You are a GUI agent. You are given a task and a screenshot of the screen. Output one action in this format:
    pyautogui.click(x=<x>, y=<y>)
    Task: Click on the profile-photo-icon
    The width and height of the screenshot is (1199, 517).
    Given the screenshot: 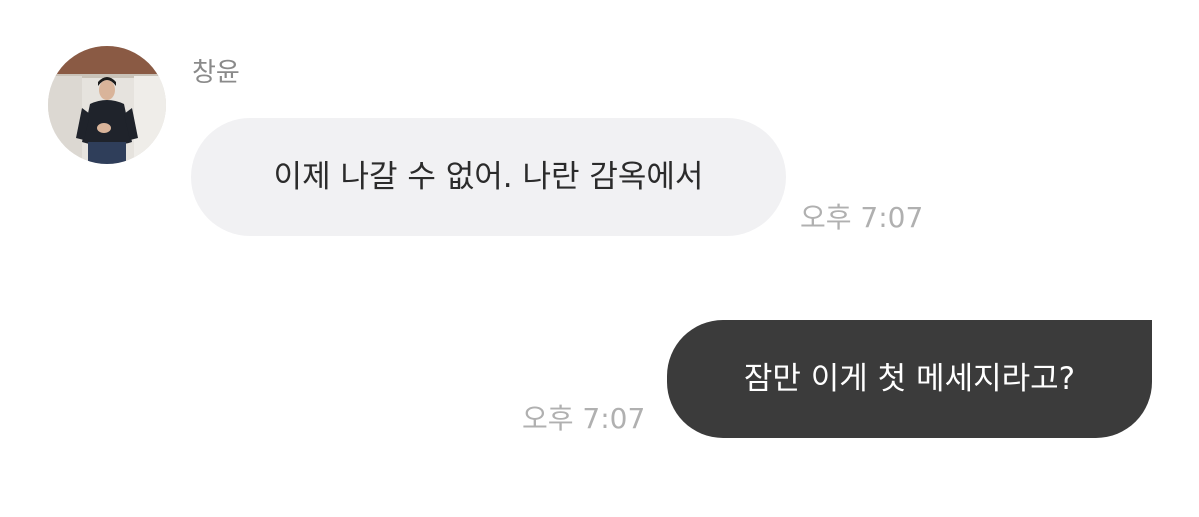 What is the action you would take?
    pyautogui.click(x=107, y=105)
    